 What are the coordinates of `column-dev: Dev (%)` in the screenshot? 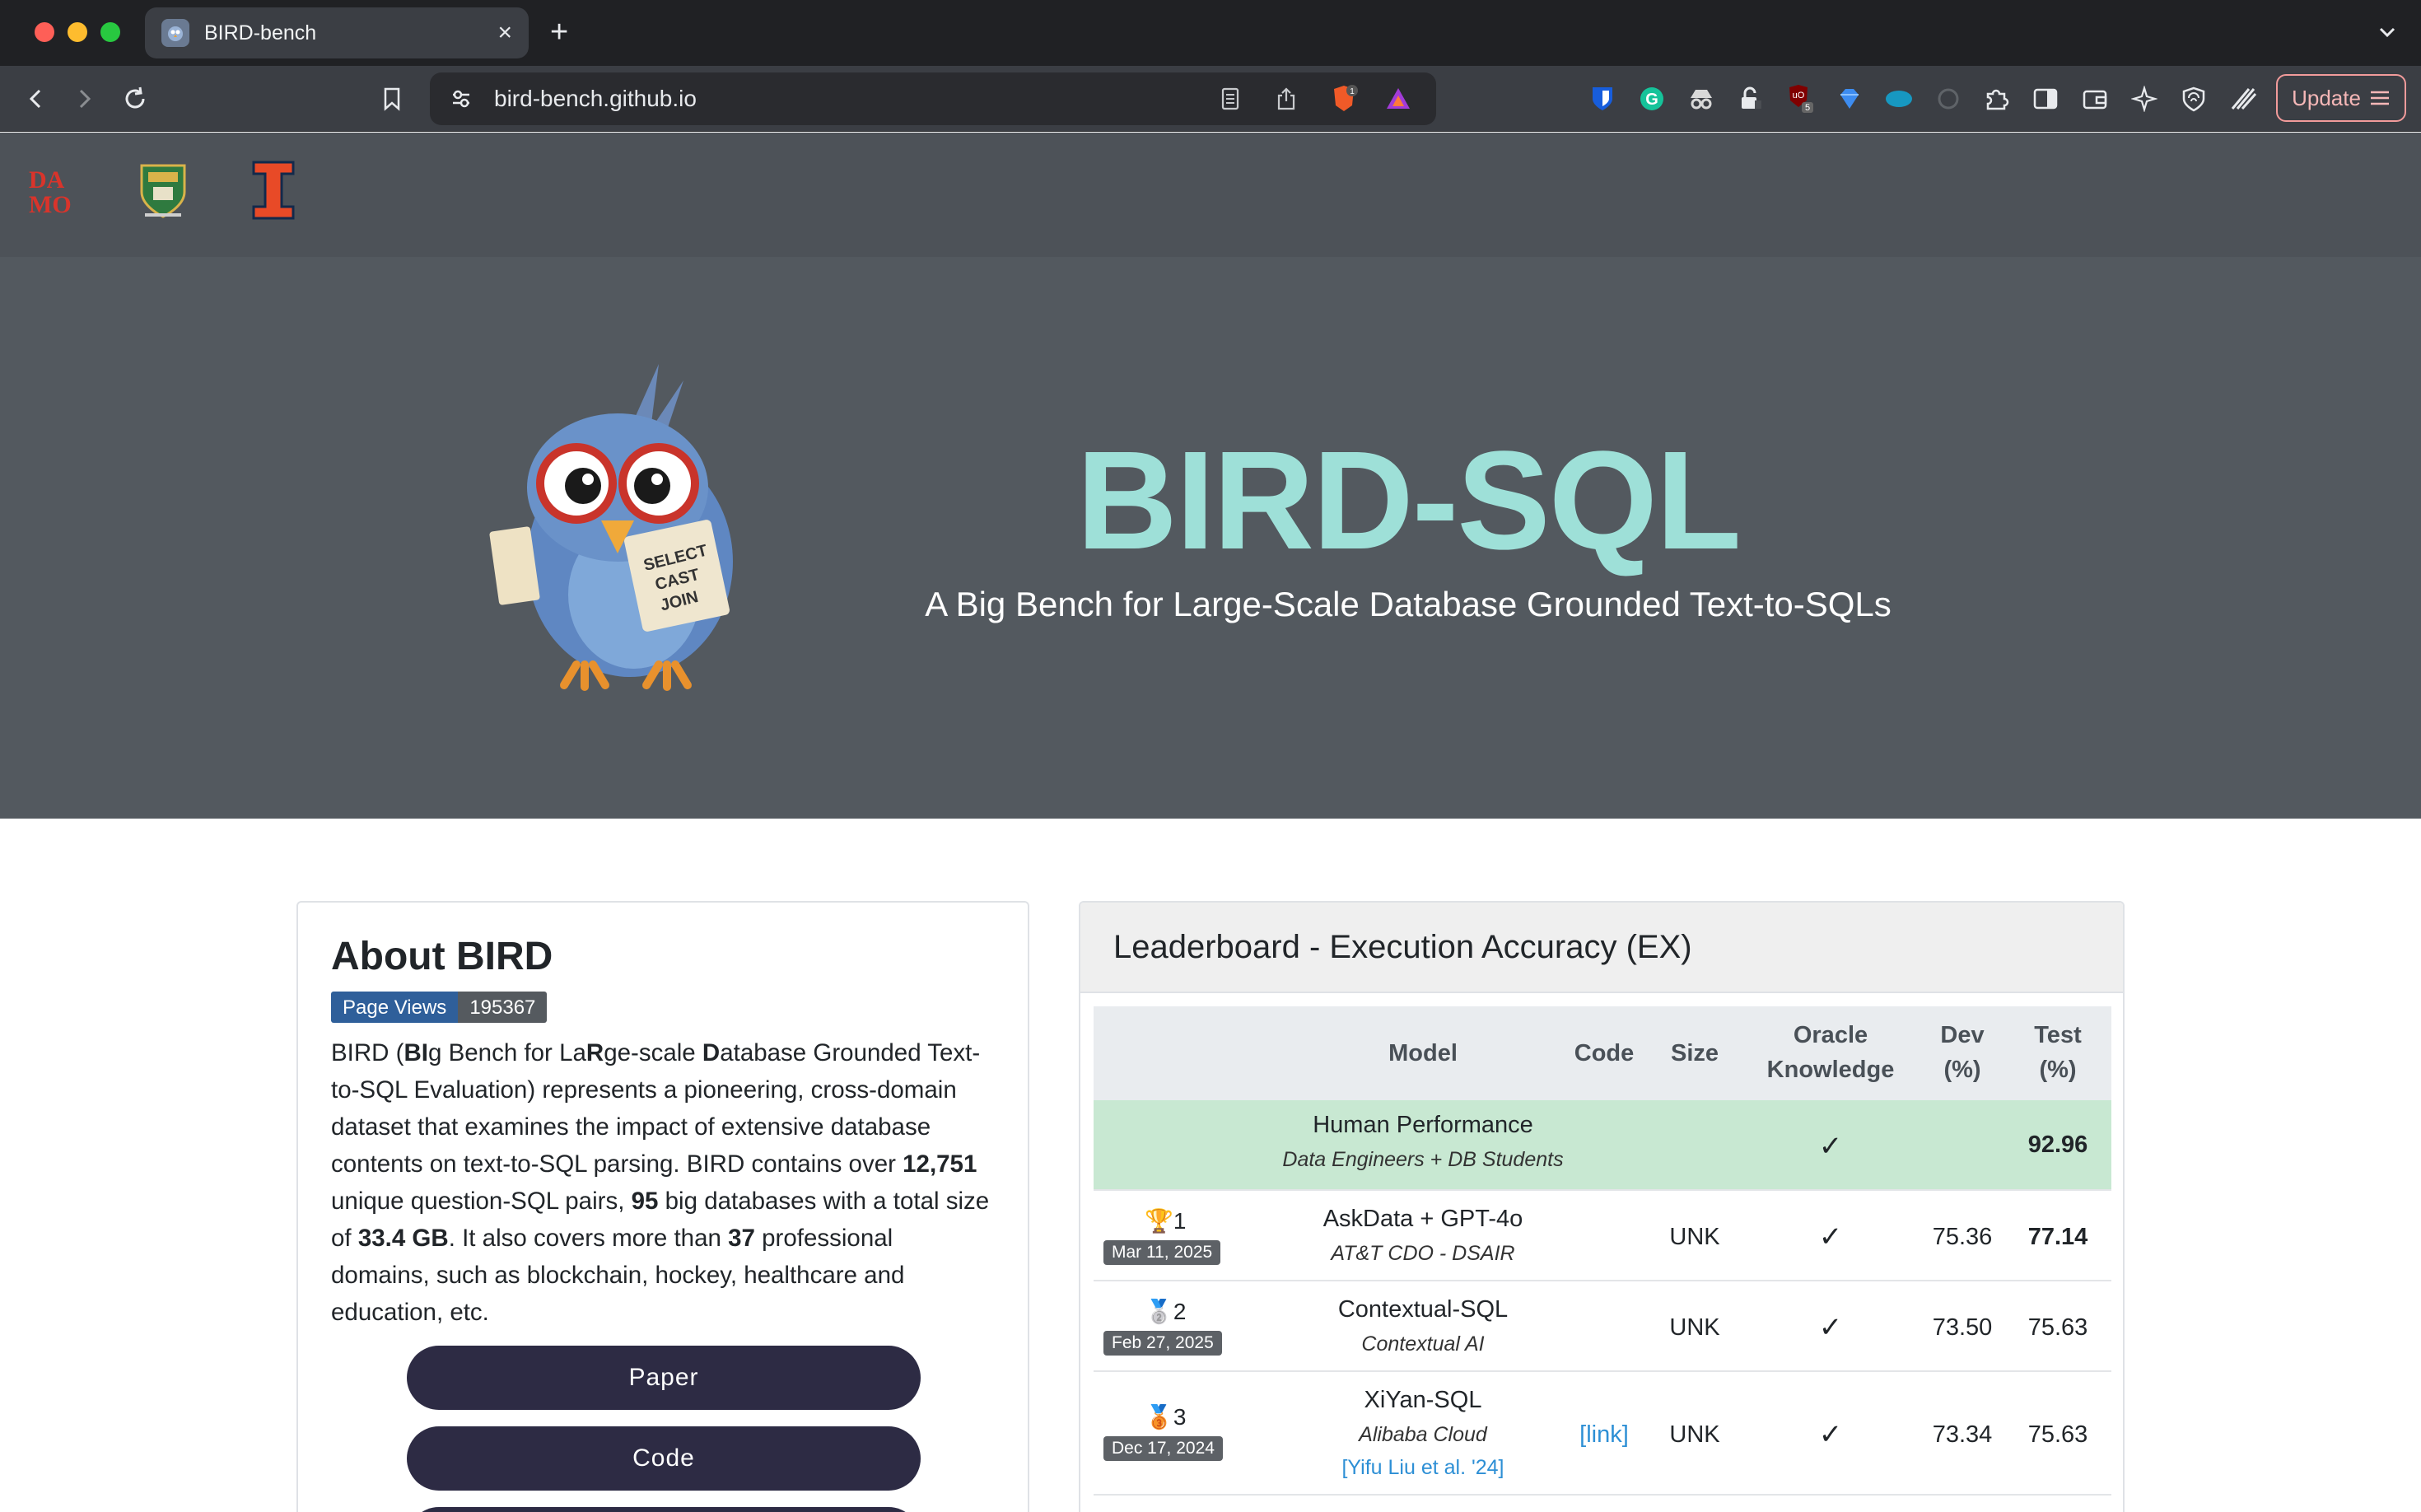 It's located at (1962, 1052).